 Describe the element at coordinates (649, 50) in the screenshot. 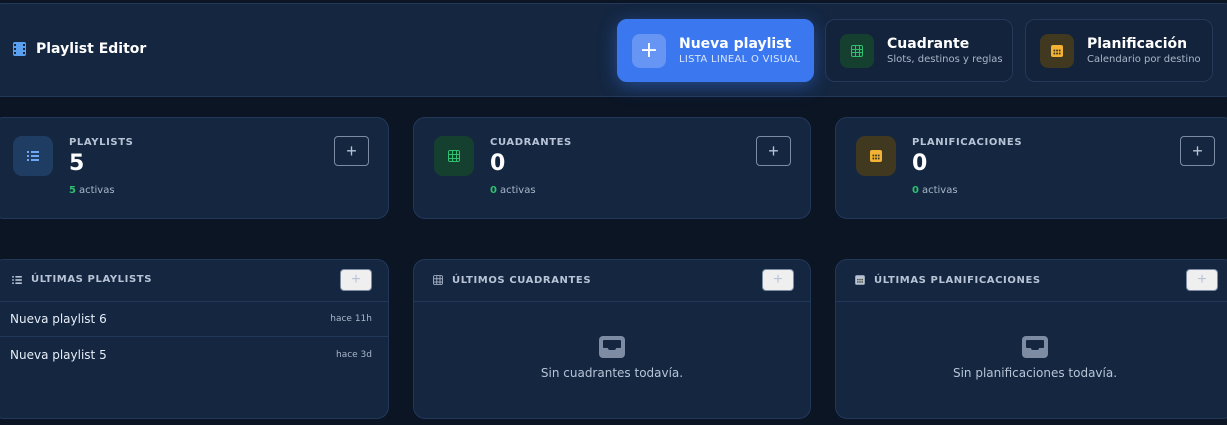

I see `plus-icon: +` at that location.